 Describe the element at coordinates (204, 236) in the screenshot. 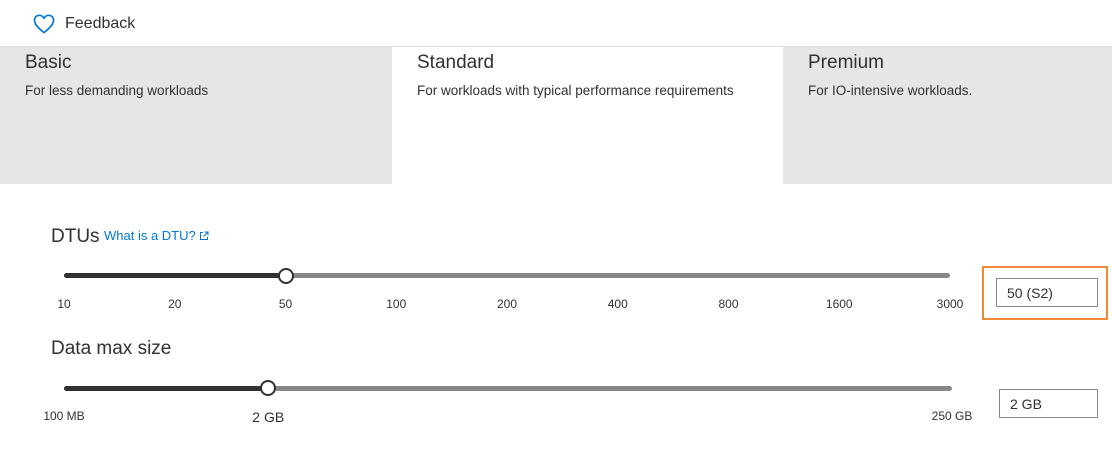

I see `external-link-icon` at that location.